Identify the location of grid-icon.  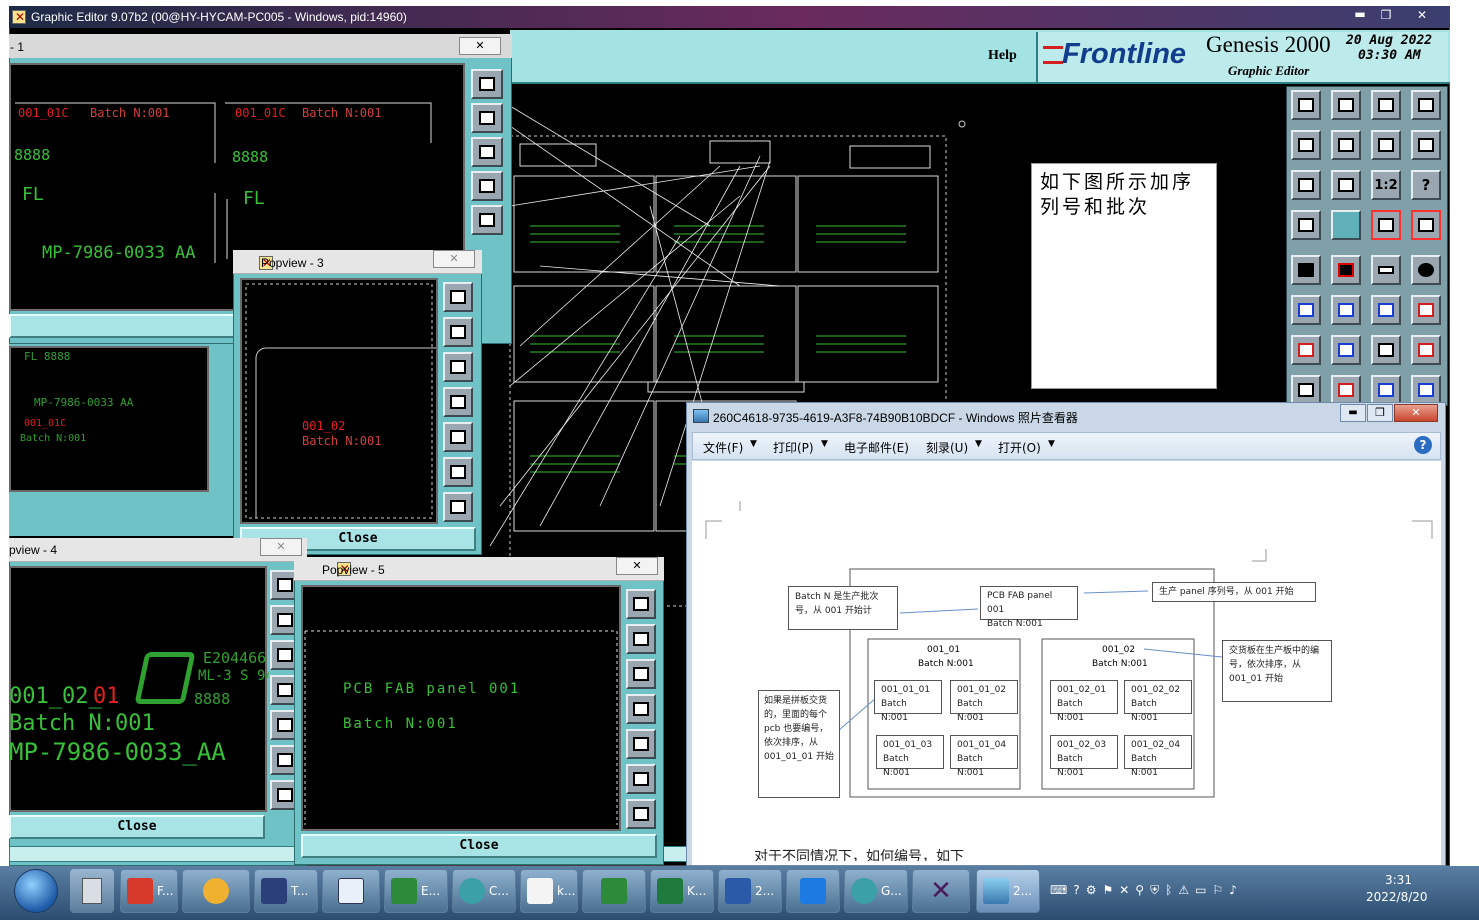
(1346, 225).